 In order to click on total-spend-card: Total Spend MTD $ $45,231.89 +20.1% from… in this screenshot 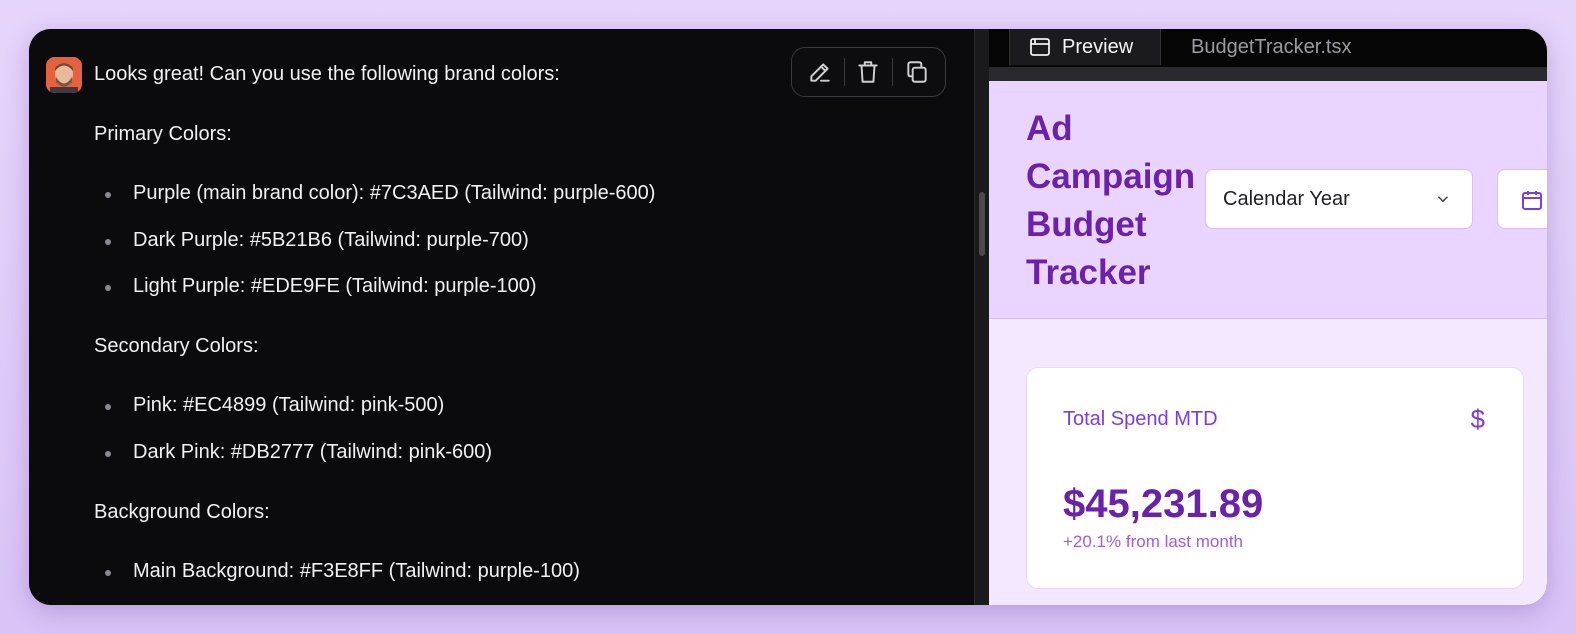, I will do `click(1275, 478)`.